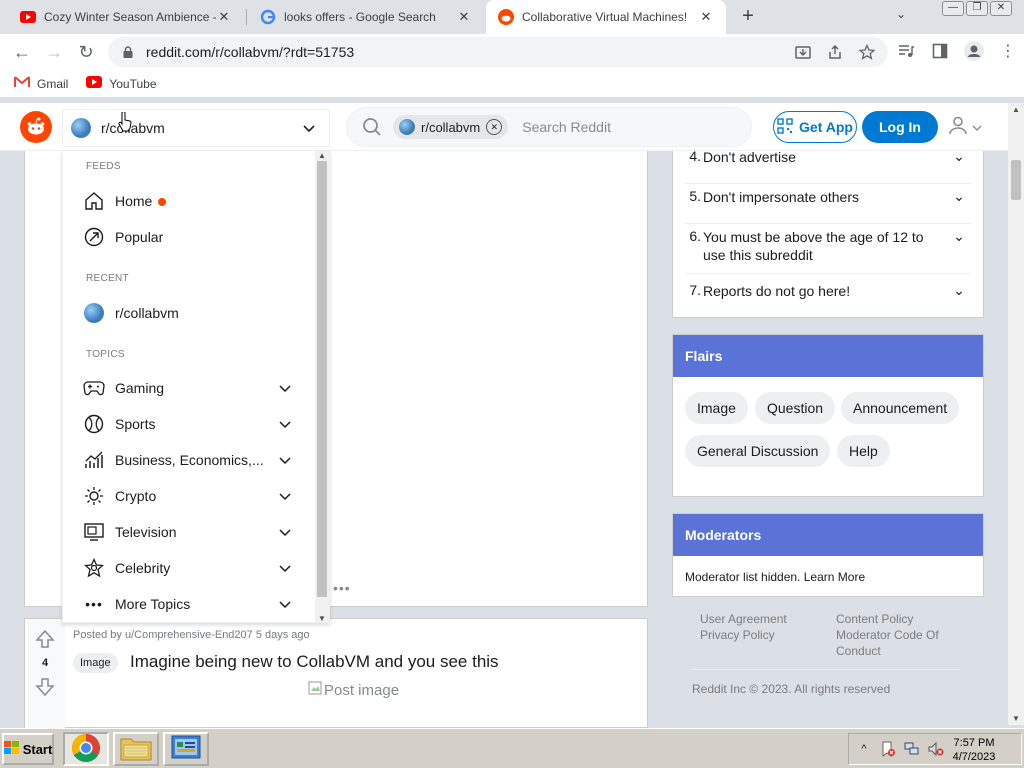 This screenshot has height=768, width=1024. I want to click on install-icon, so click(803, 52).